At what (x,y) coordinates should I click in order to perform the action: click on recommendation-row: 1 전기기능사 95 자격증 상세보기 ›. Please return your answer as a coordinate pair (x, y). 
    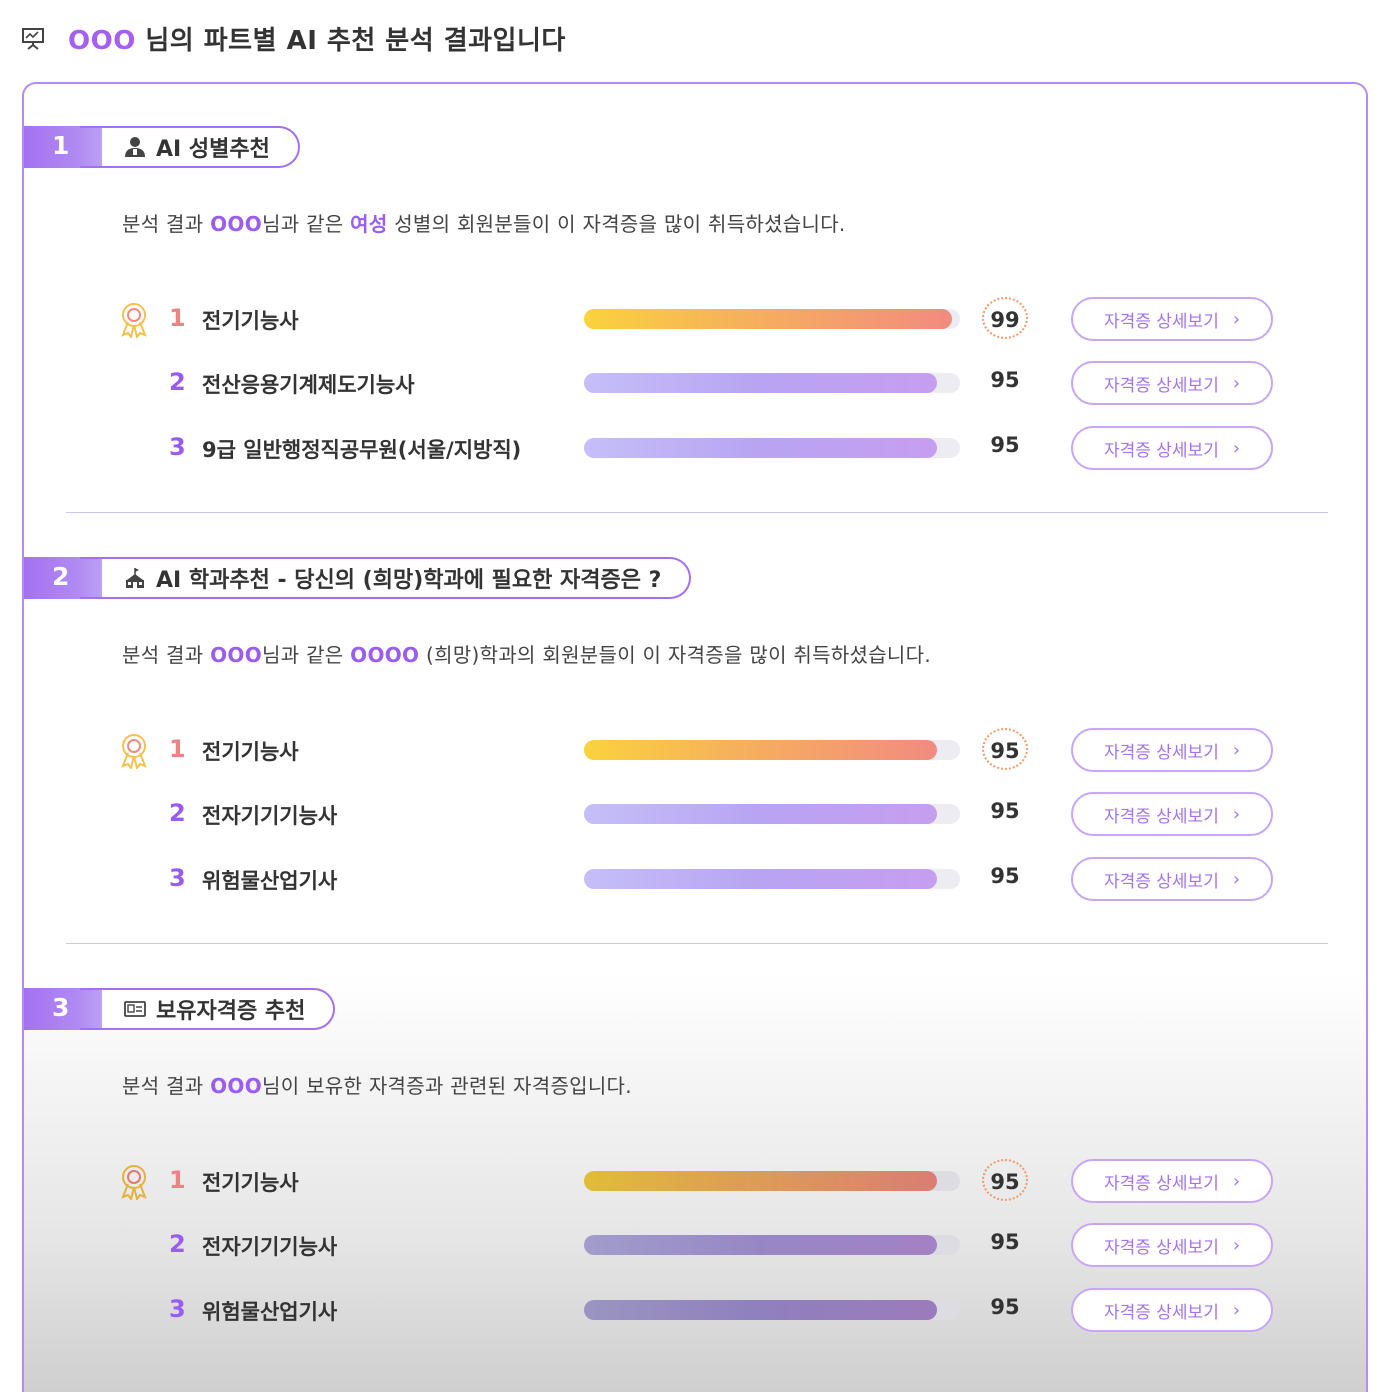
    Looking at the image, I should click on (695, 750).